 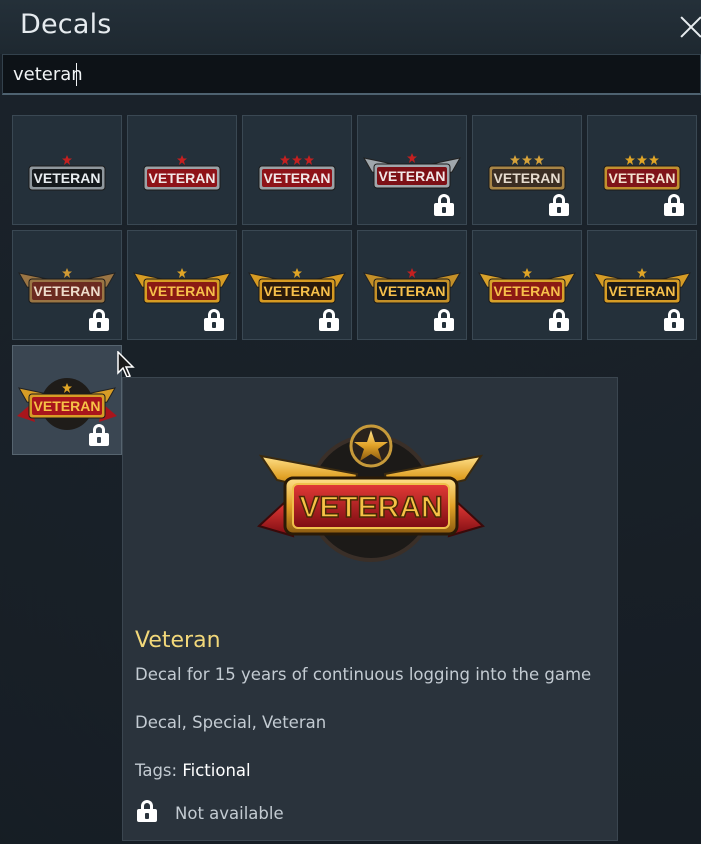 What do you see at coordinates (285, 813) in the screenshot?
I see `availability-status: Not available` at bounding box center [285, 813].